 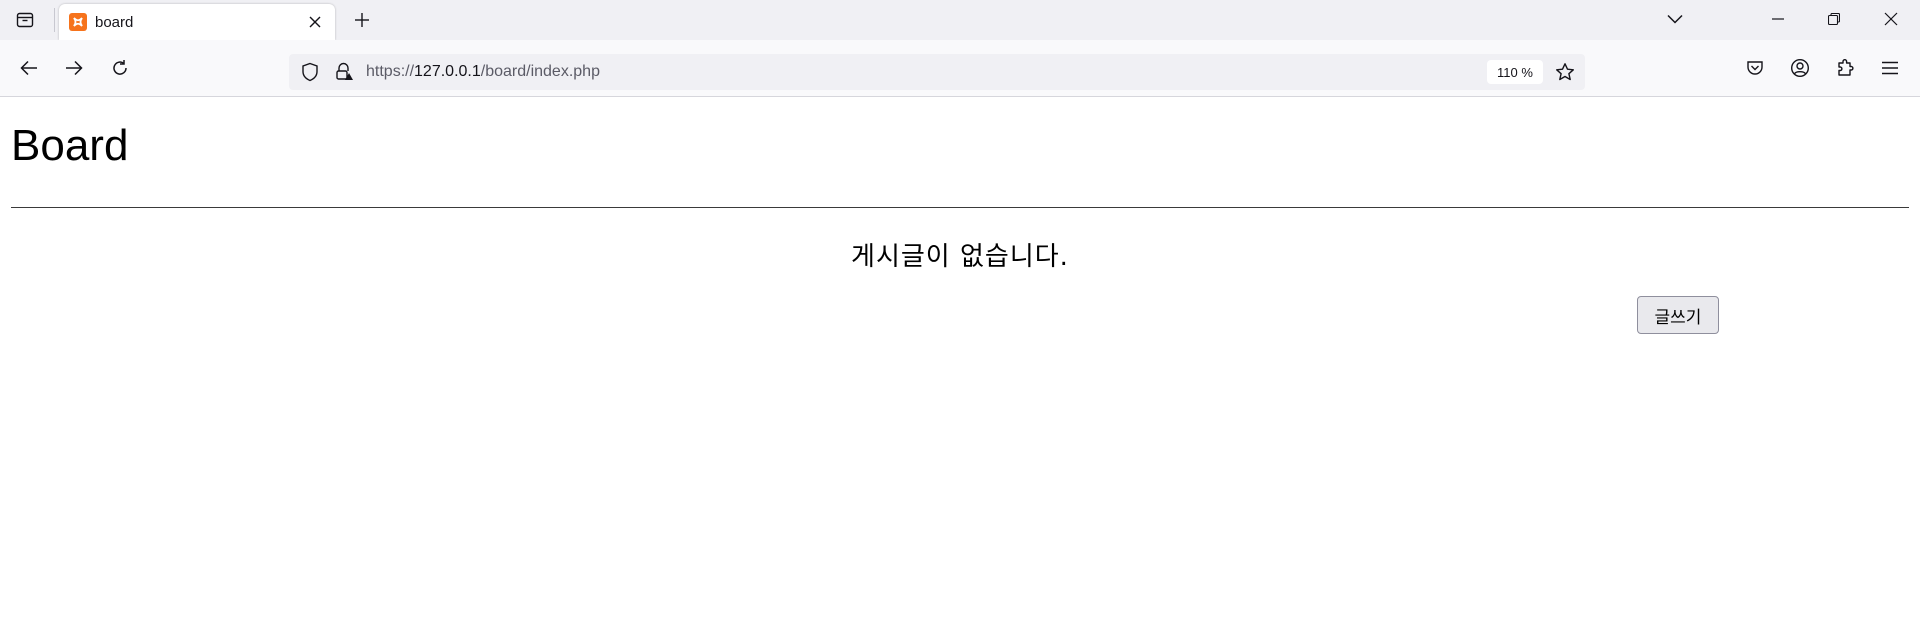 I want to click on window-restore-button, so click(x=1834, y=19).